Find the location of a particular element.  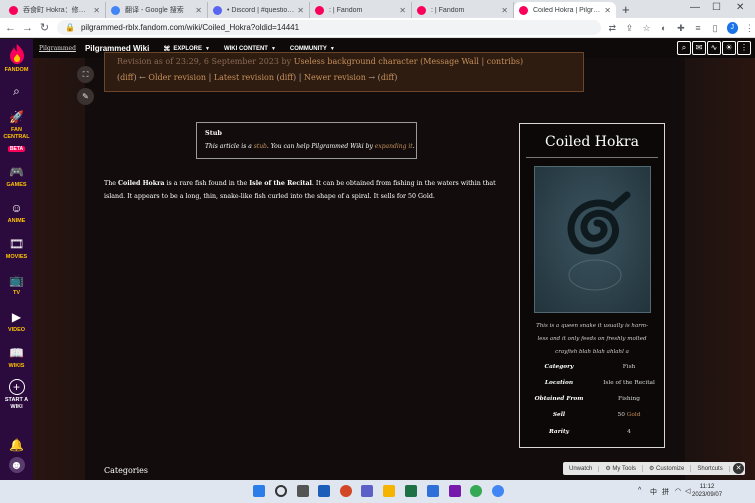

system-clock: 11:12 2023/09/07 is located at coordinates (707, 491).